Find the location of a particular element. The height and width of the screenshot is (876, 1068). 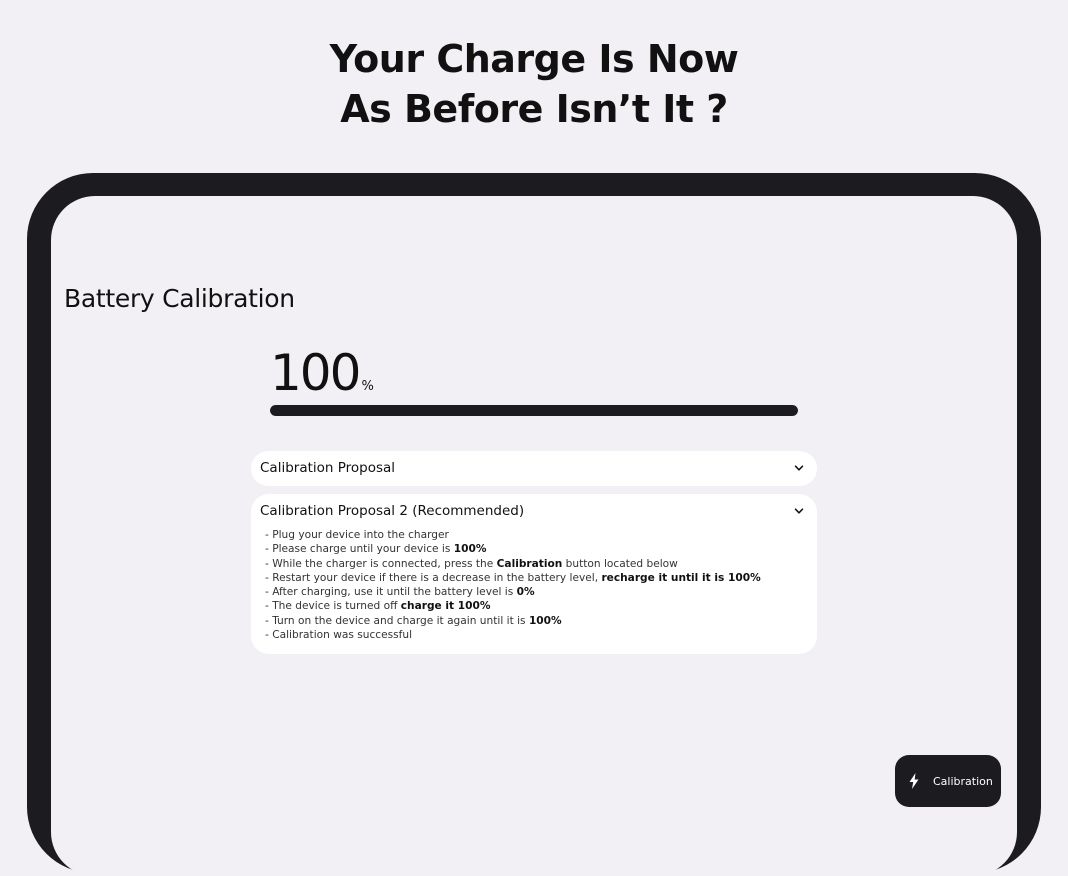

battery-unit: % is located at coordinates (367, 386).